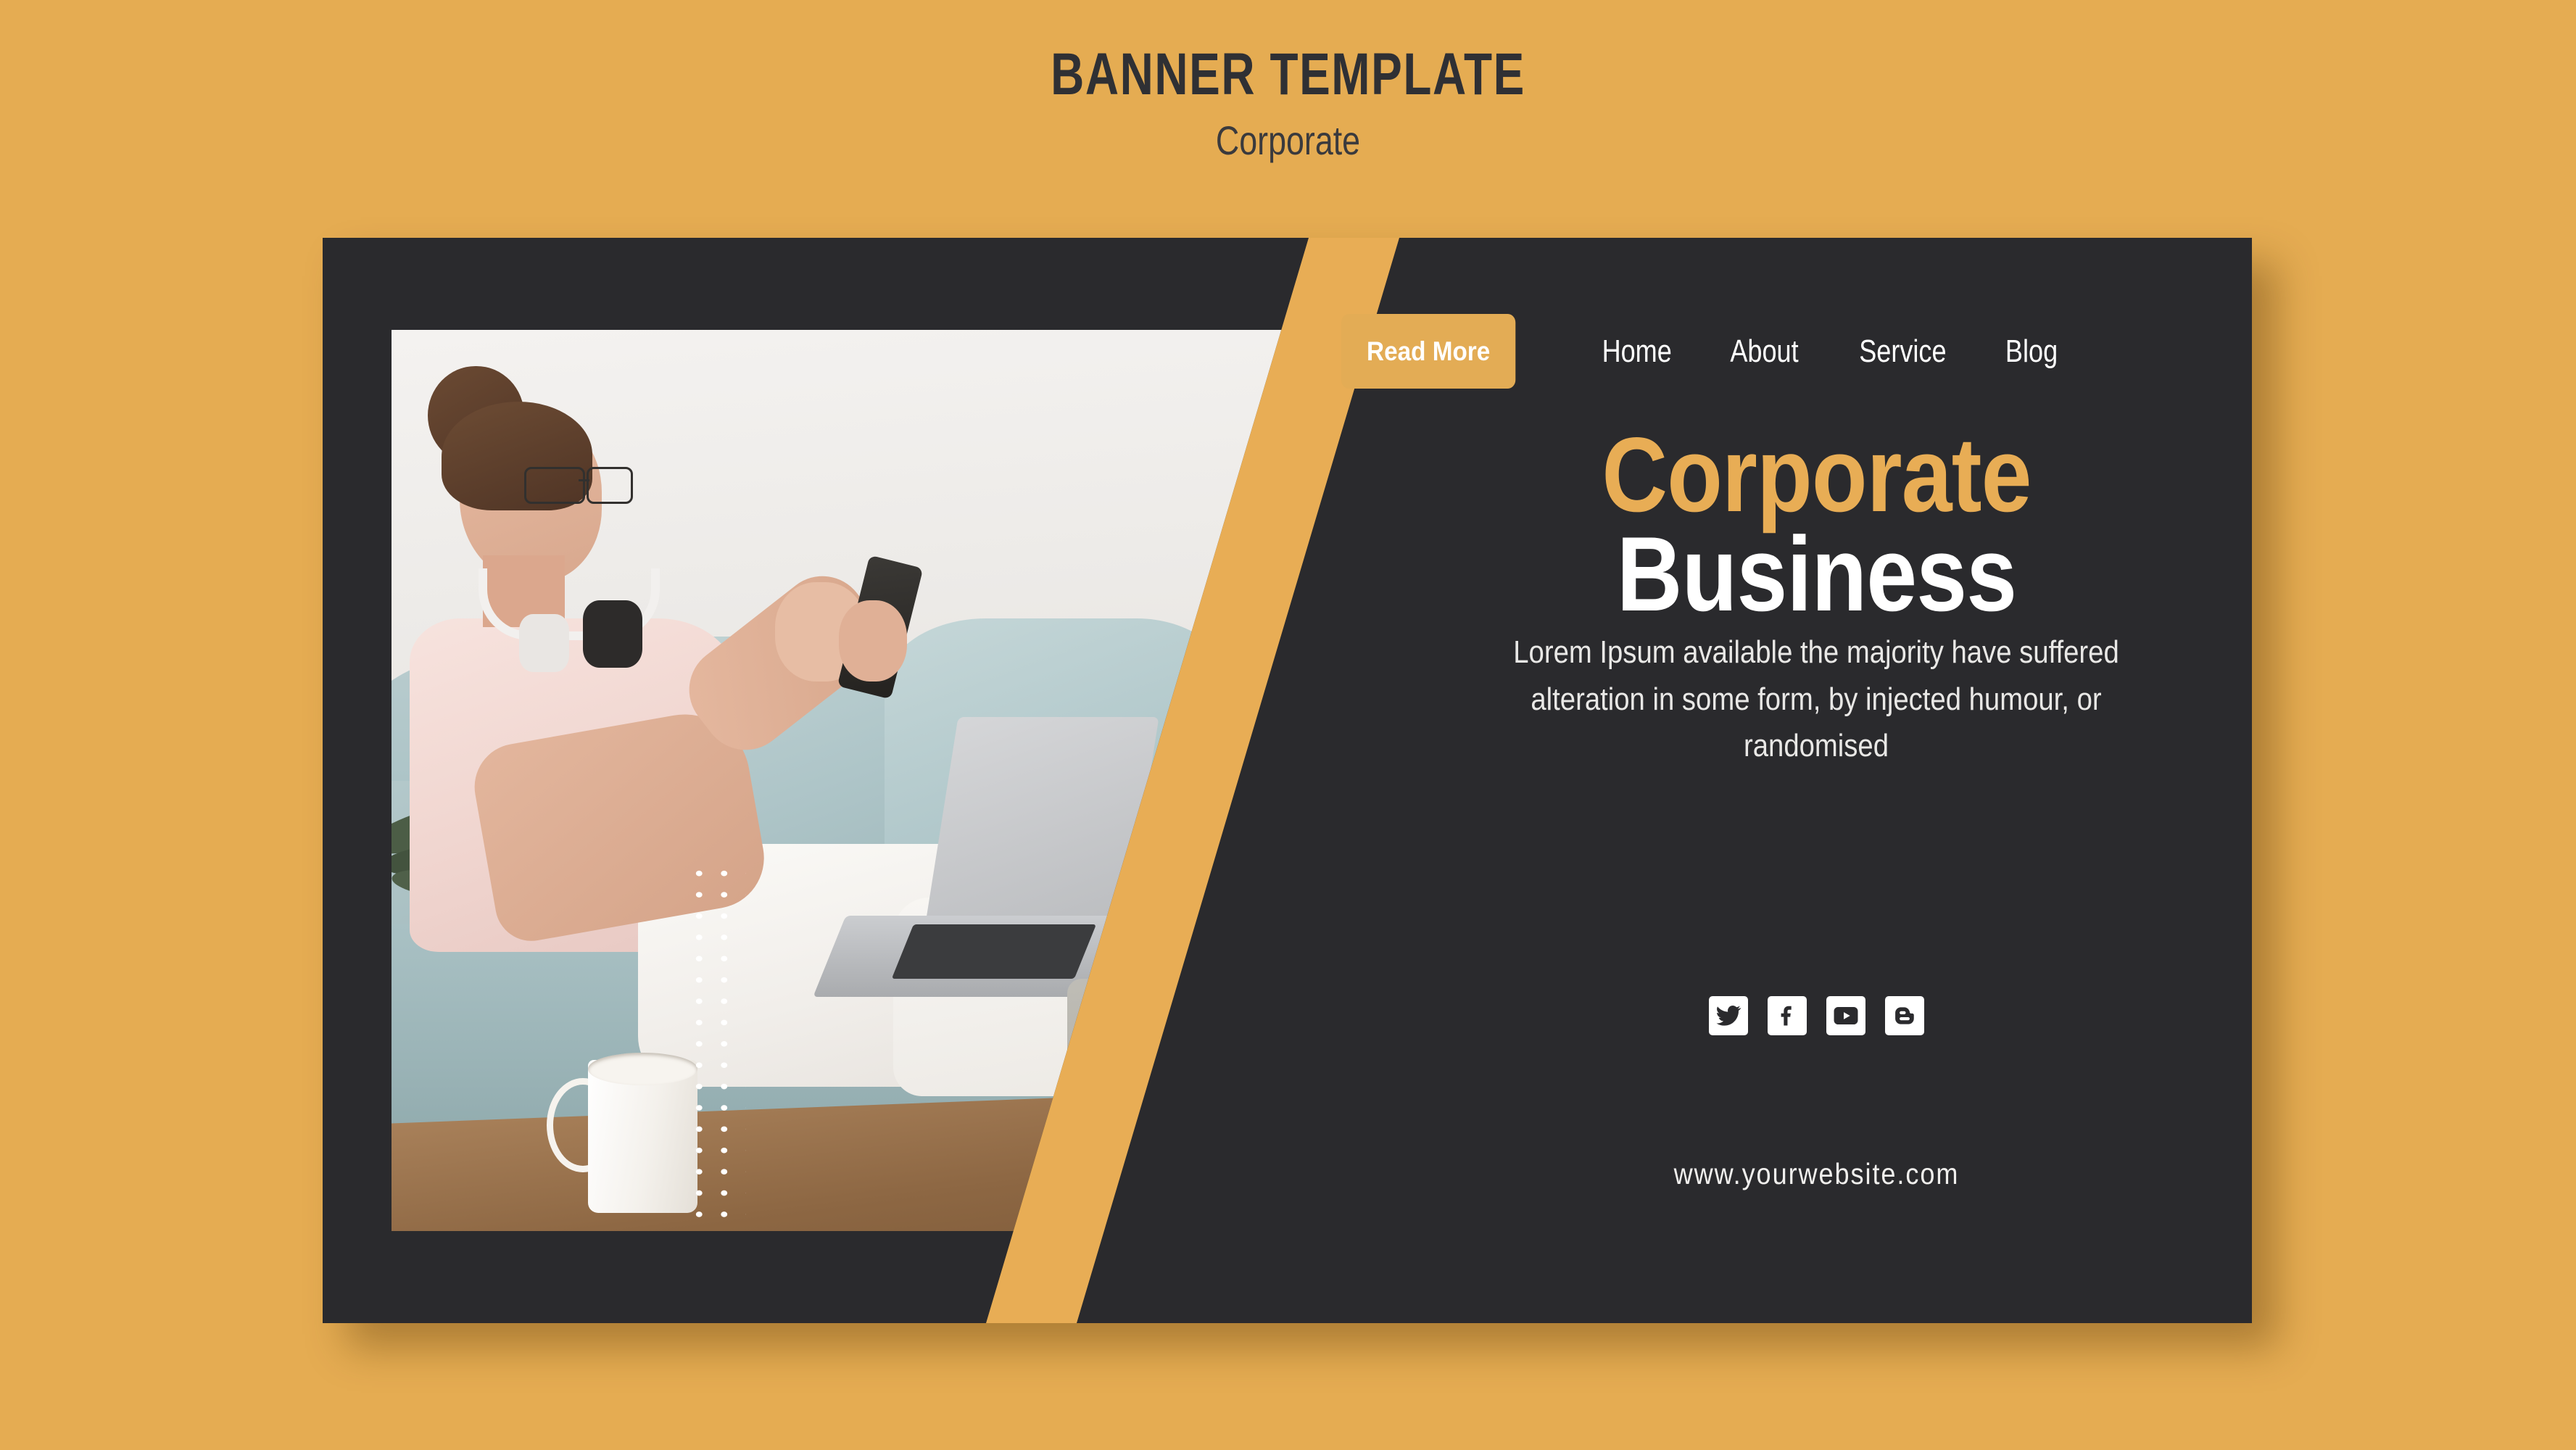 Image resolution: width=2576 pixels, height=1450 pixels. Describe the element at coordinates (1817, 474) in the screenshot. I see `headline-line-1: Corporate` at that location.